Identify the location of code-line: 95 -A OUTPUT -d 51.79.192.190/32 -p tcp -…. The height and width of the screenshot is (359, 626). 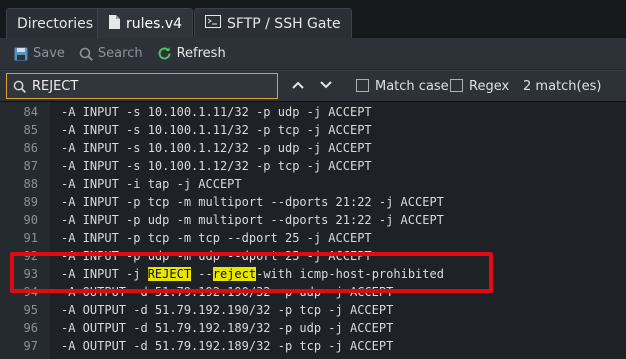
(313, 310).